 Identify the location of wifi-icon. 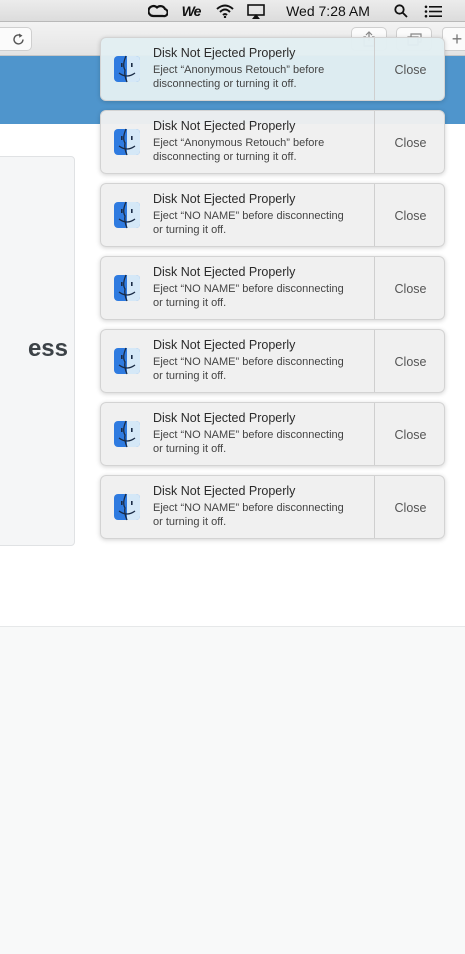
(225, 11).